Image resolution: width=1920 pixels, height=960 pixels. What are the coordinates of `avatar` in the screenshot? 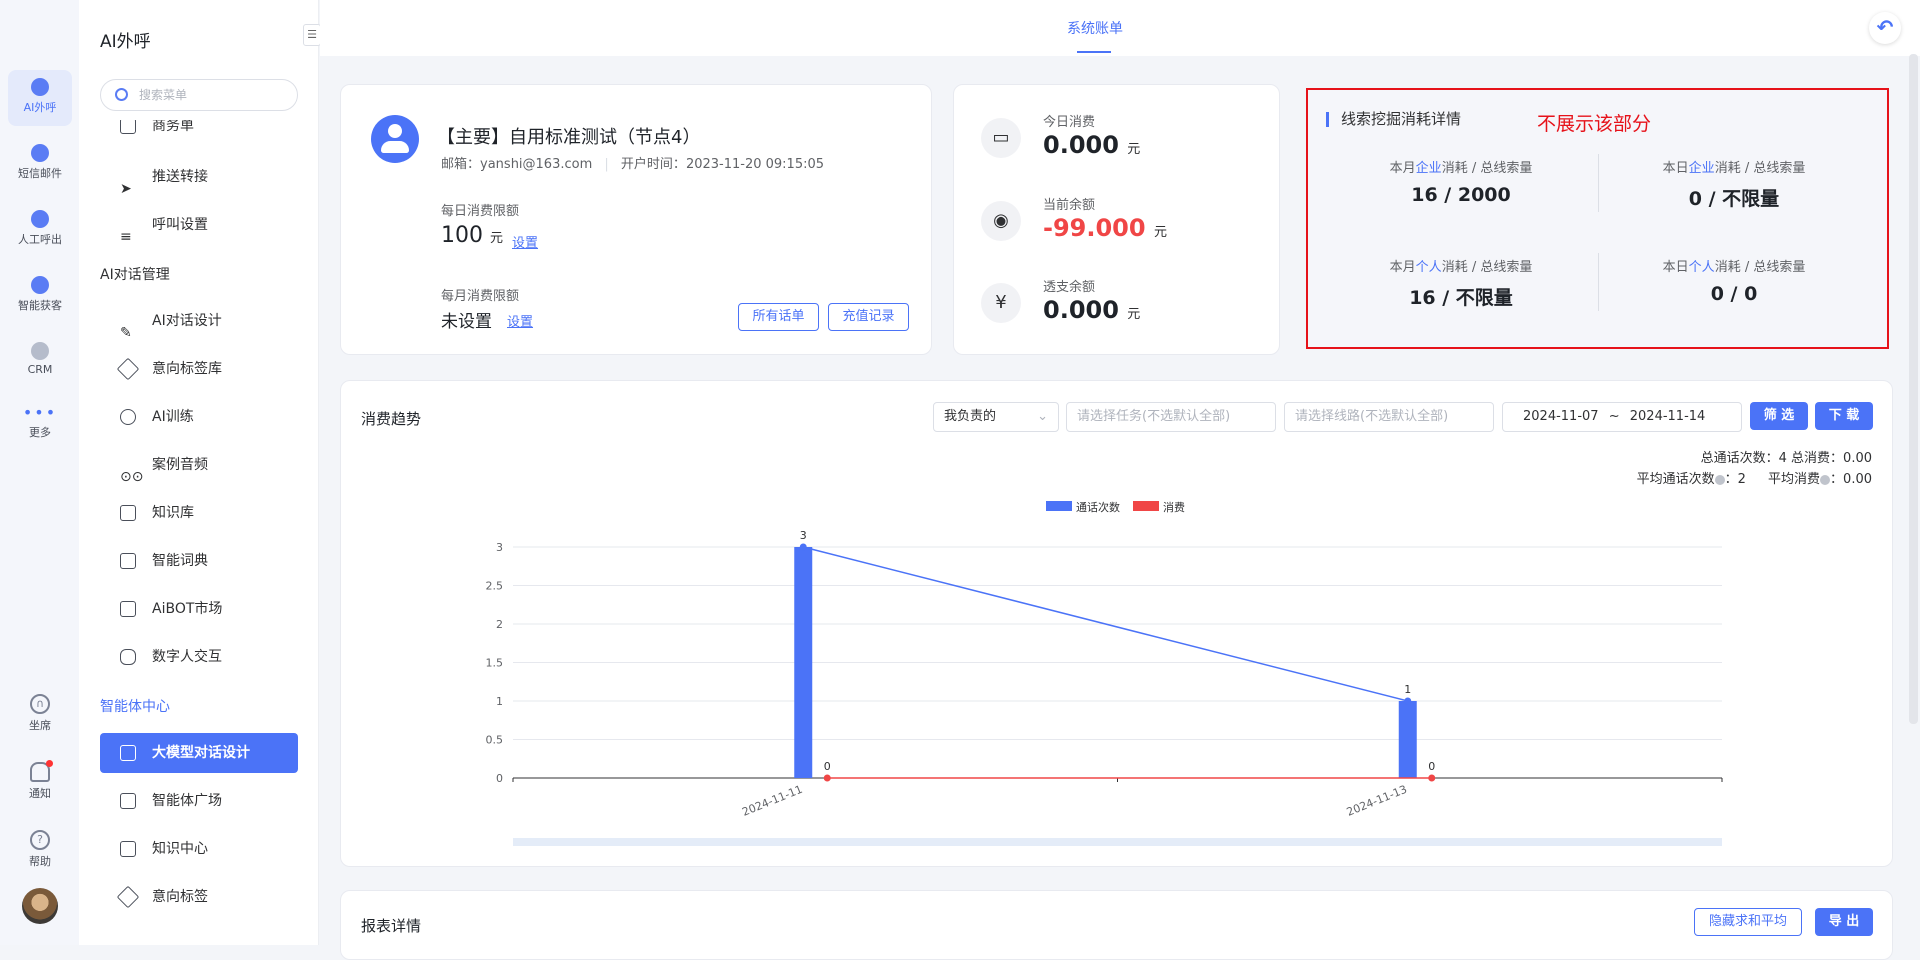 It's located at (40, 906).